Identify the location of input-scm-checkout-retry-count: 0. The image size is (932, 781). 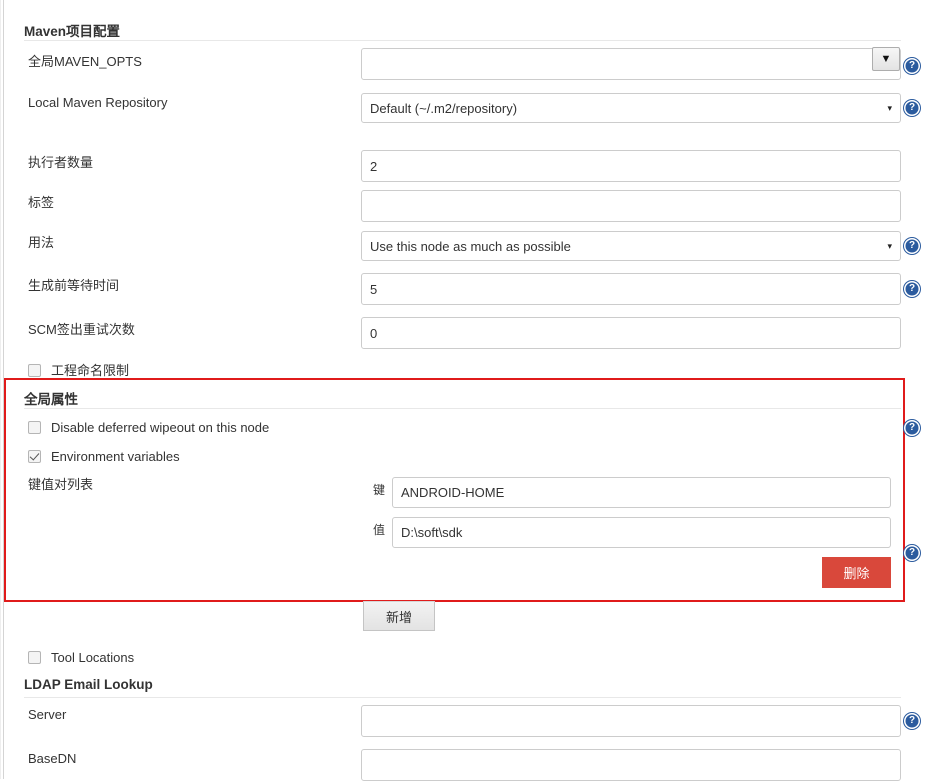
(631, 333).